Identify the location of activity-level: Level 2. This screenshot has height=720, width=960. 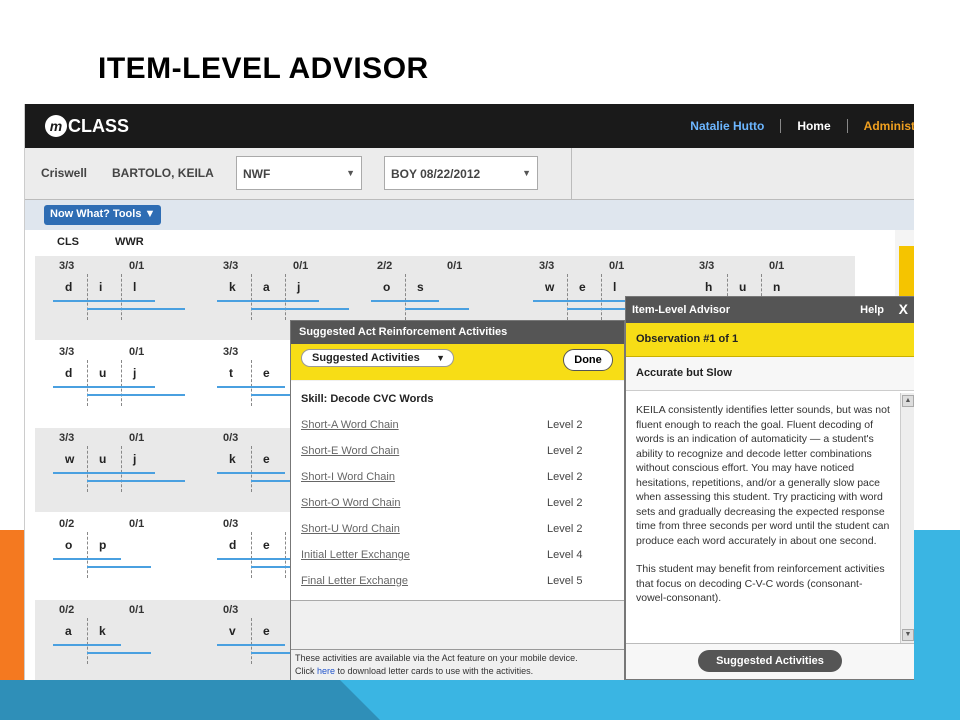
(565, 529).